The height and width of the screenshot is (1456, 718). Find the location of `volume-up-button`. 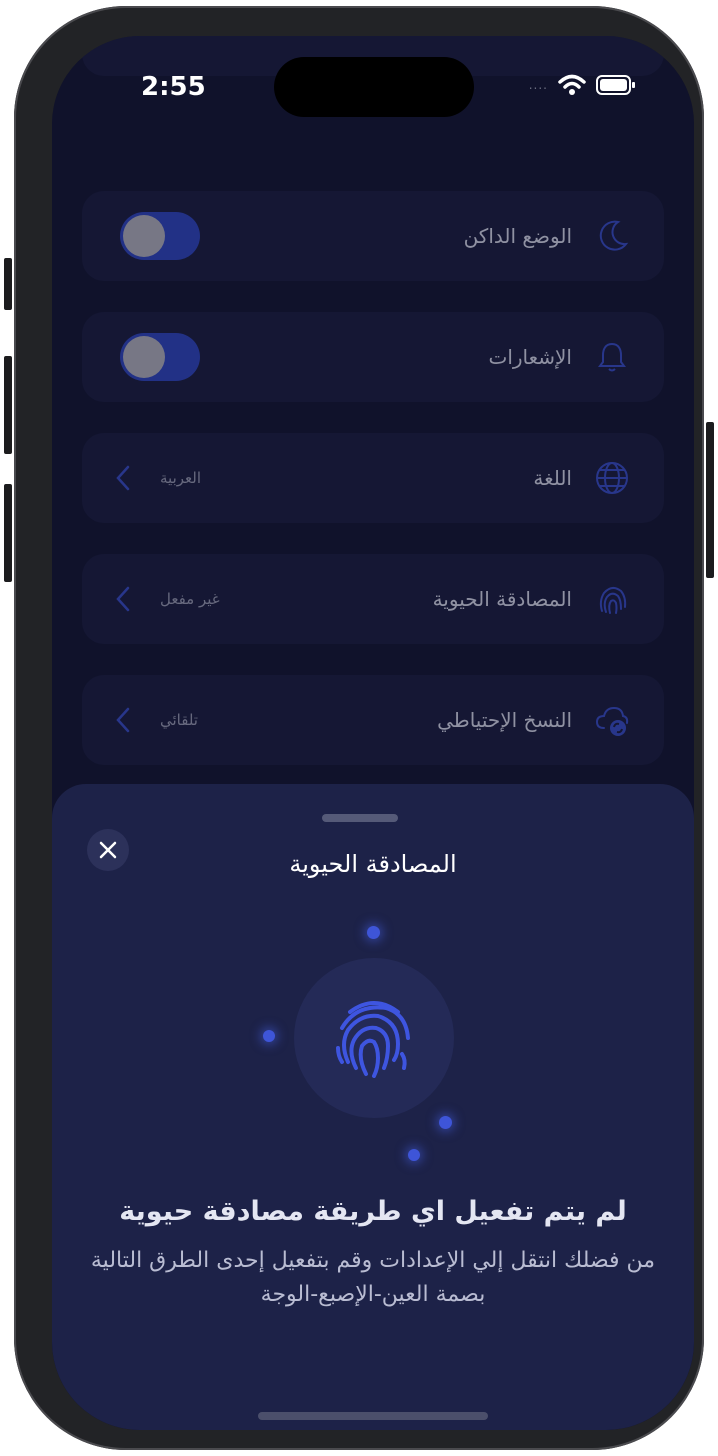

volume-up-button is located at coordinates (8, 405).